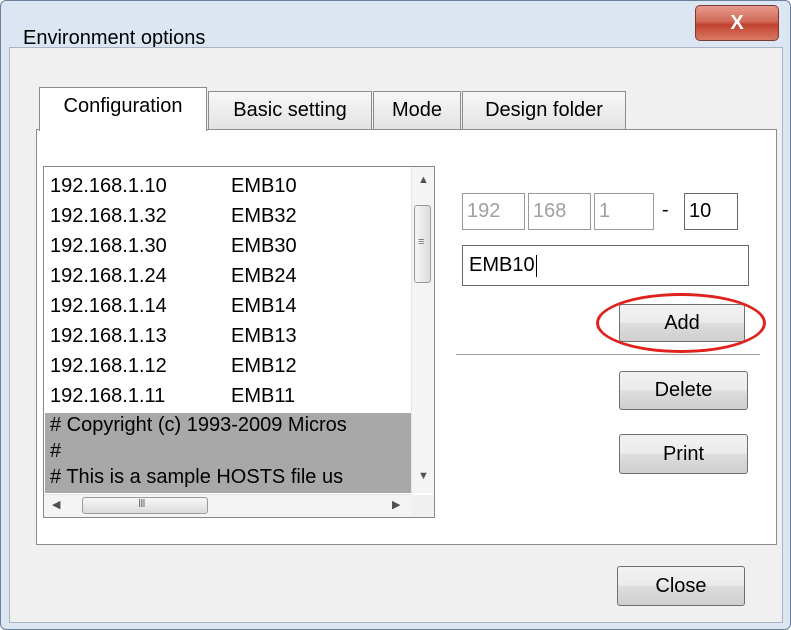 Image resolution: width=791 pixels, height=630 pixels. I want to click on comment-line: # This is a sample HOSTS file us, so click(197, 477).